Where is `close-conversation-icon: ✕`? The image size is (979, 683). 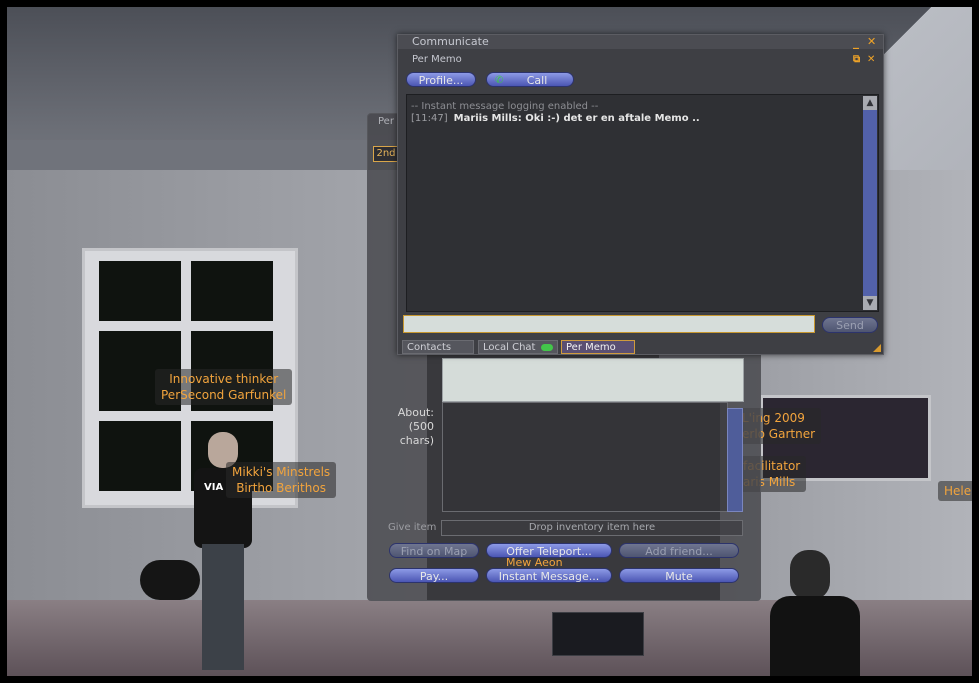 close-conversation-icon: ✕ is located at coordinates (871, 60).